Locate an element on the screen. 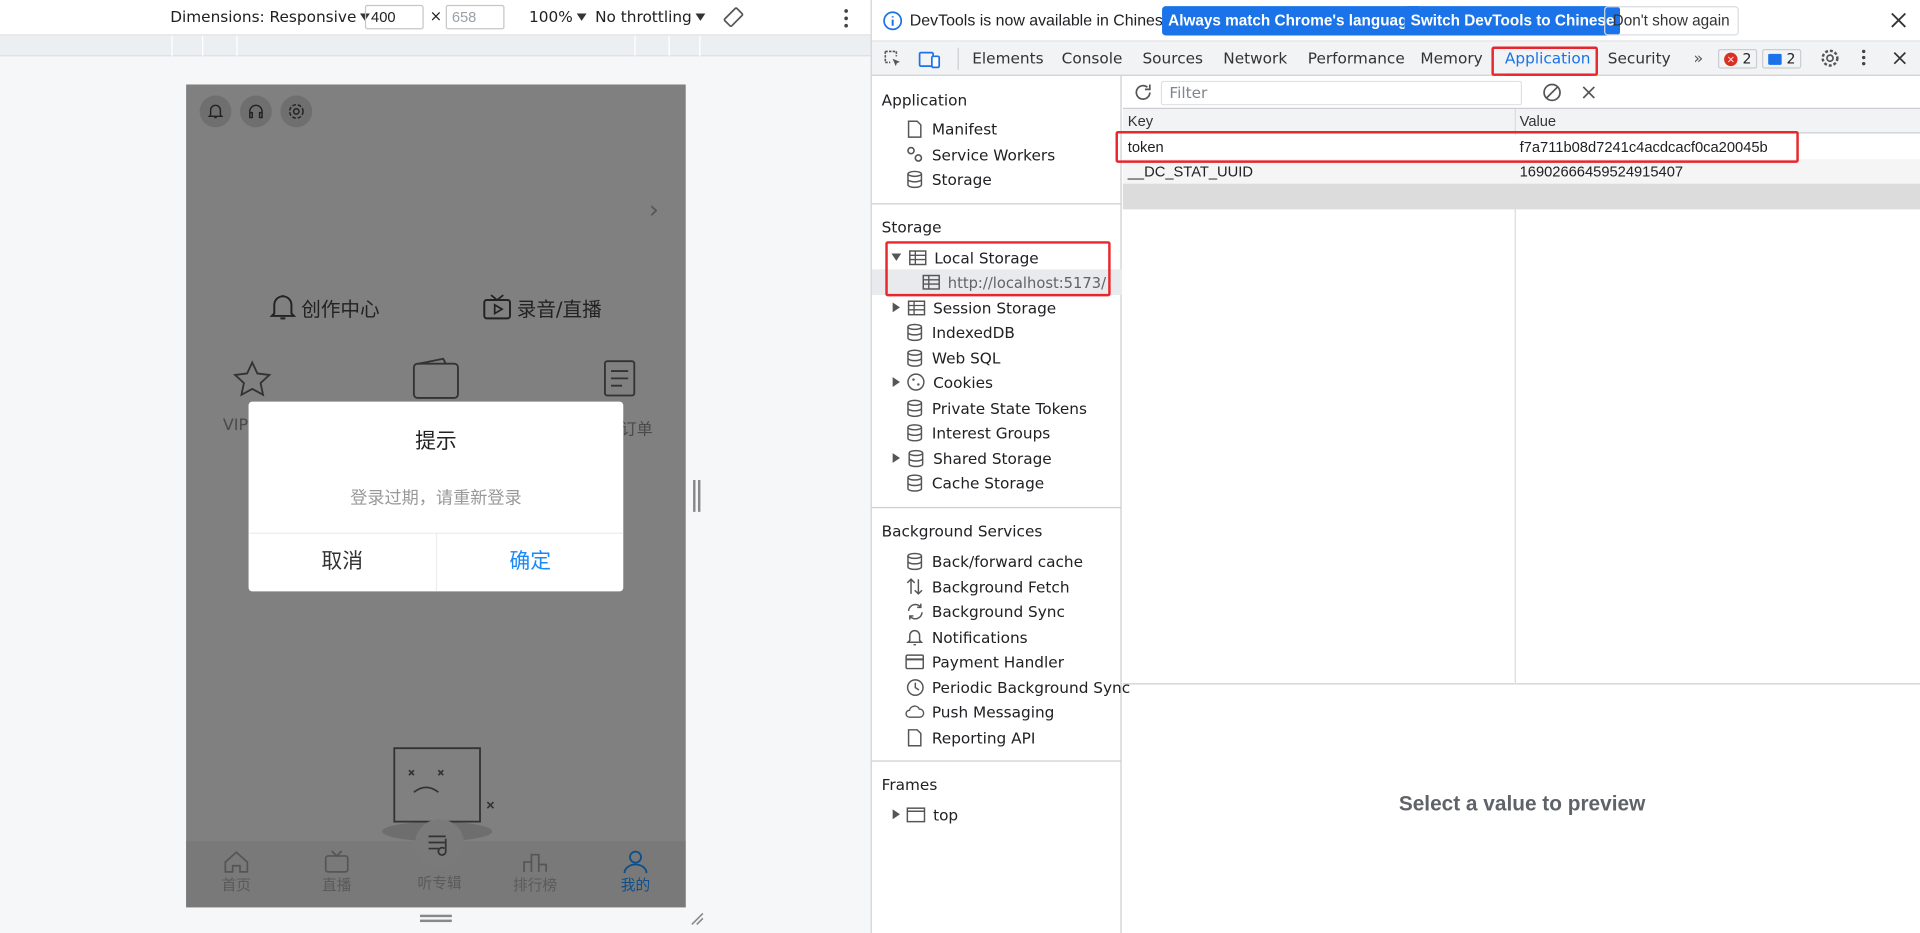 Image resolution: width=1920 pixels, height=933 pixels. sidebar-item-service-workers: Service Workers is located at coordinates (980, 154).